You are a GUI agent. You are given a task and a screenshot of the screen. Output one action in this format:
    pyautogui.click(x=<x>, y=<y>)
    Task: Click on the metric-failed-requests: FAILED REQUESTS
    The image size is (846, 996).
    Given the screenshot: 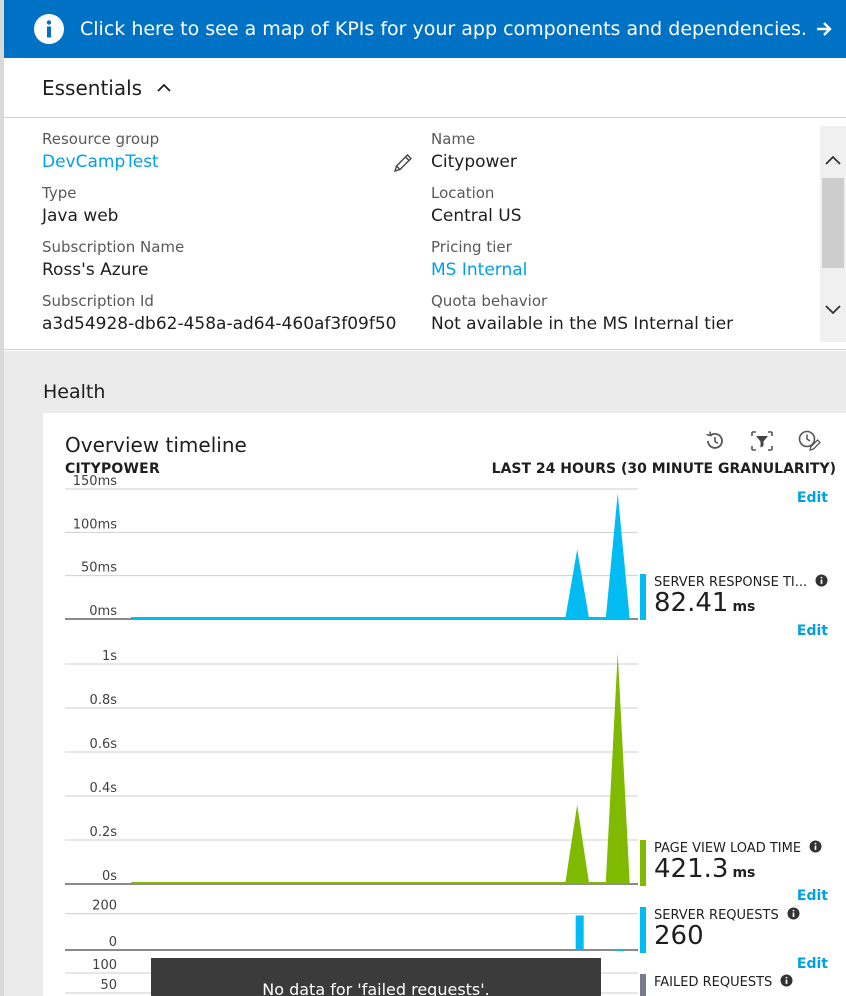 What is the action you would take?
    pyautogui.click(x=740, y=985)
    